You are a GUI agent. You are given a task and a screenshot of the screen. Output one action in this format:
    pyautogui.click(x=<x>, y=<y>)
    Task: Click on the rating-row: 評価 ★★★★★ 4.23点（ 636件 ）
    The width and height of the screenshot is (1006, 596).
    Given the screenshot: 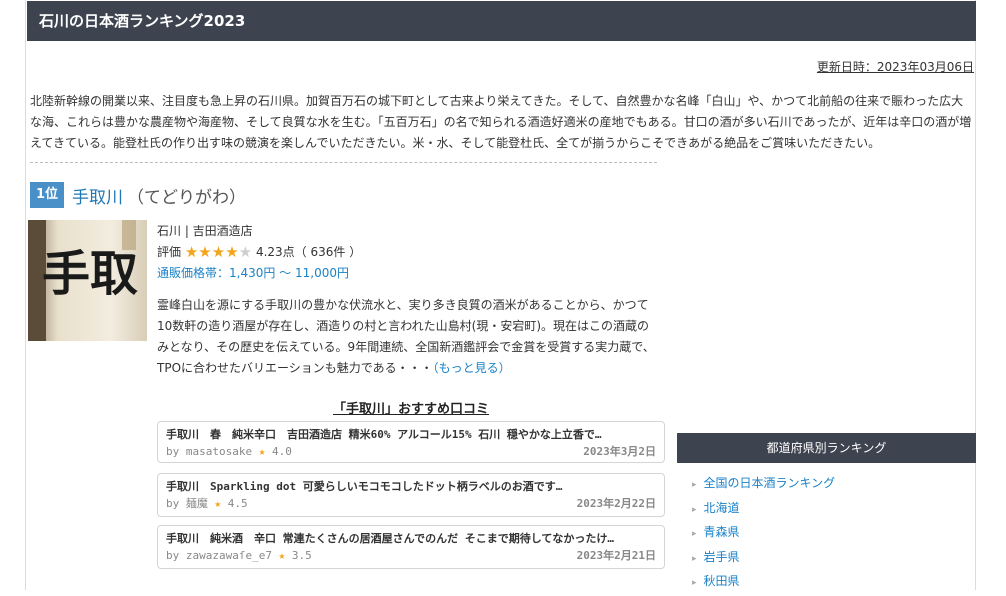 What is the action you would take?
    pyautogui.click(x=407, y=252)
    